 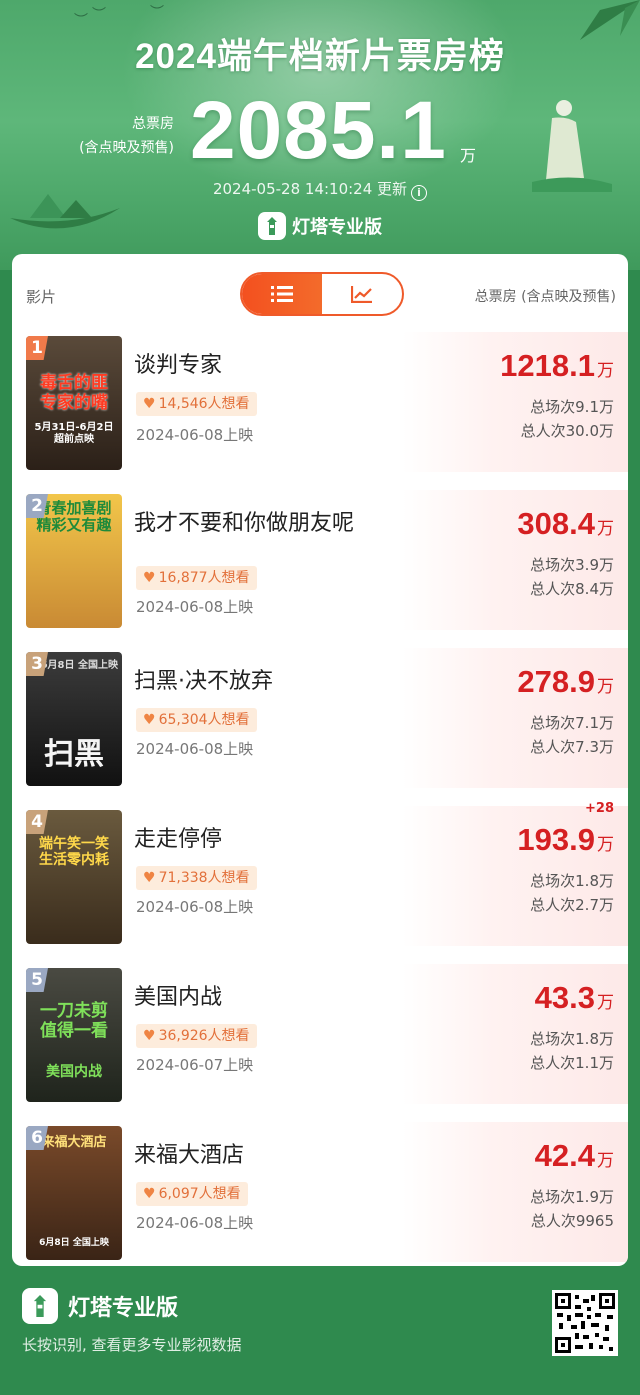 I want to click on film-title: 美国内战, so click(x=178, y=997).